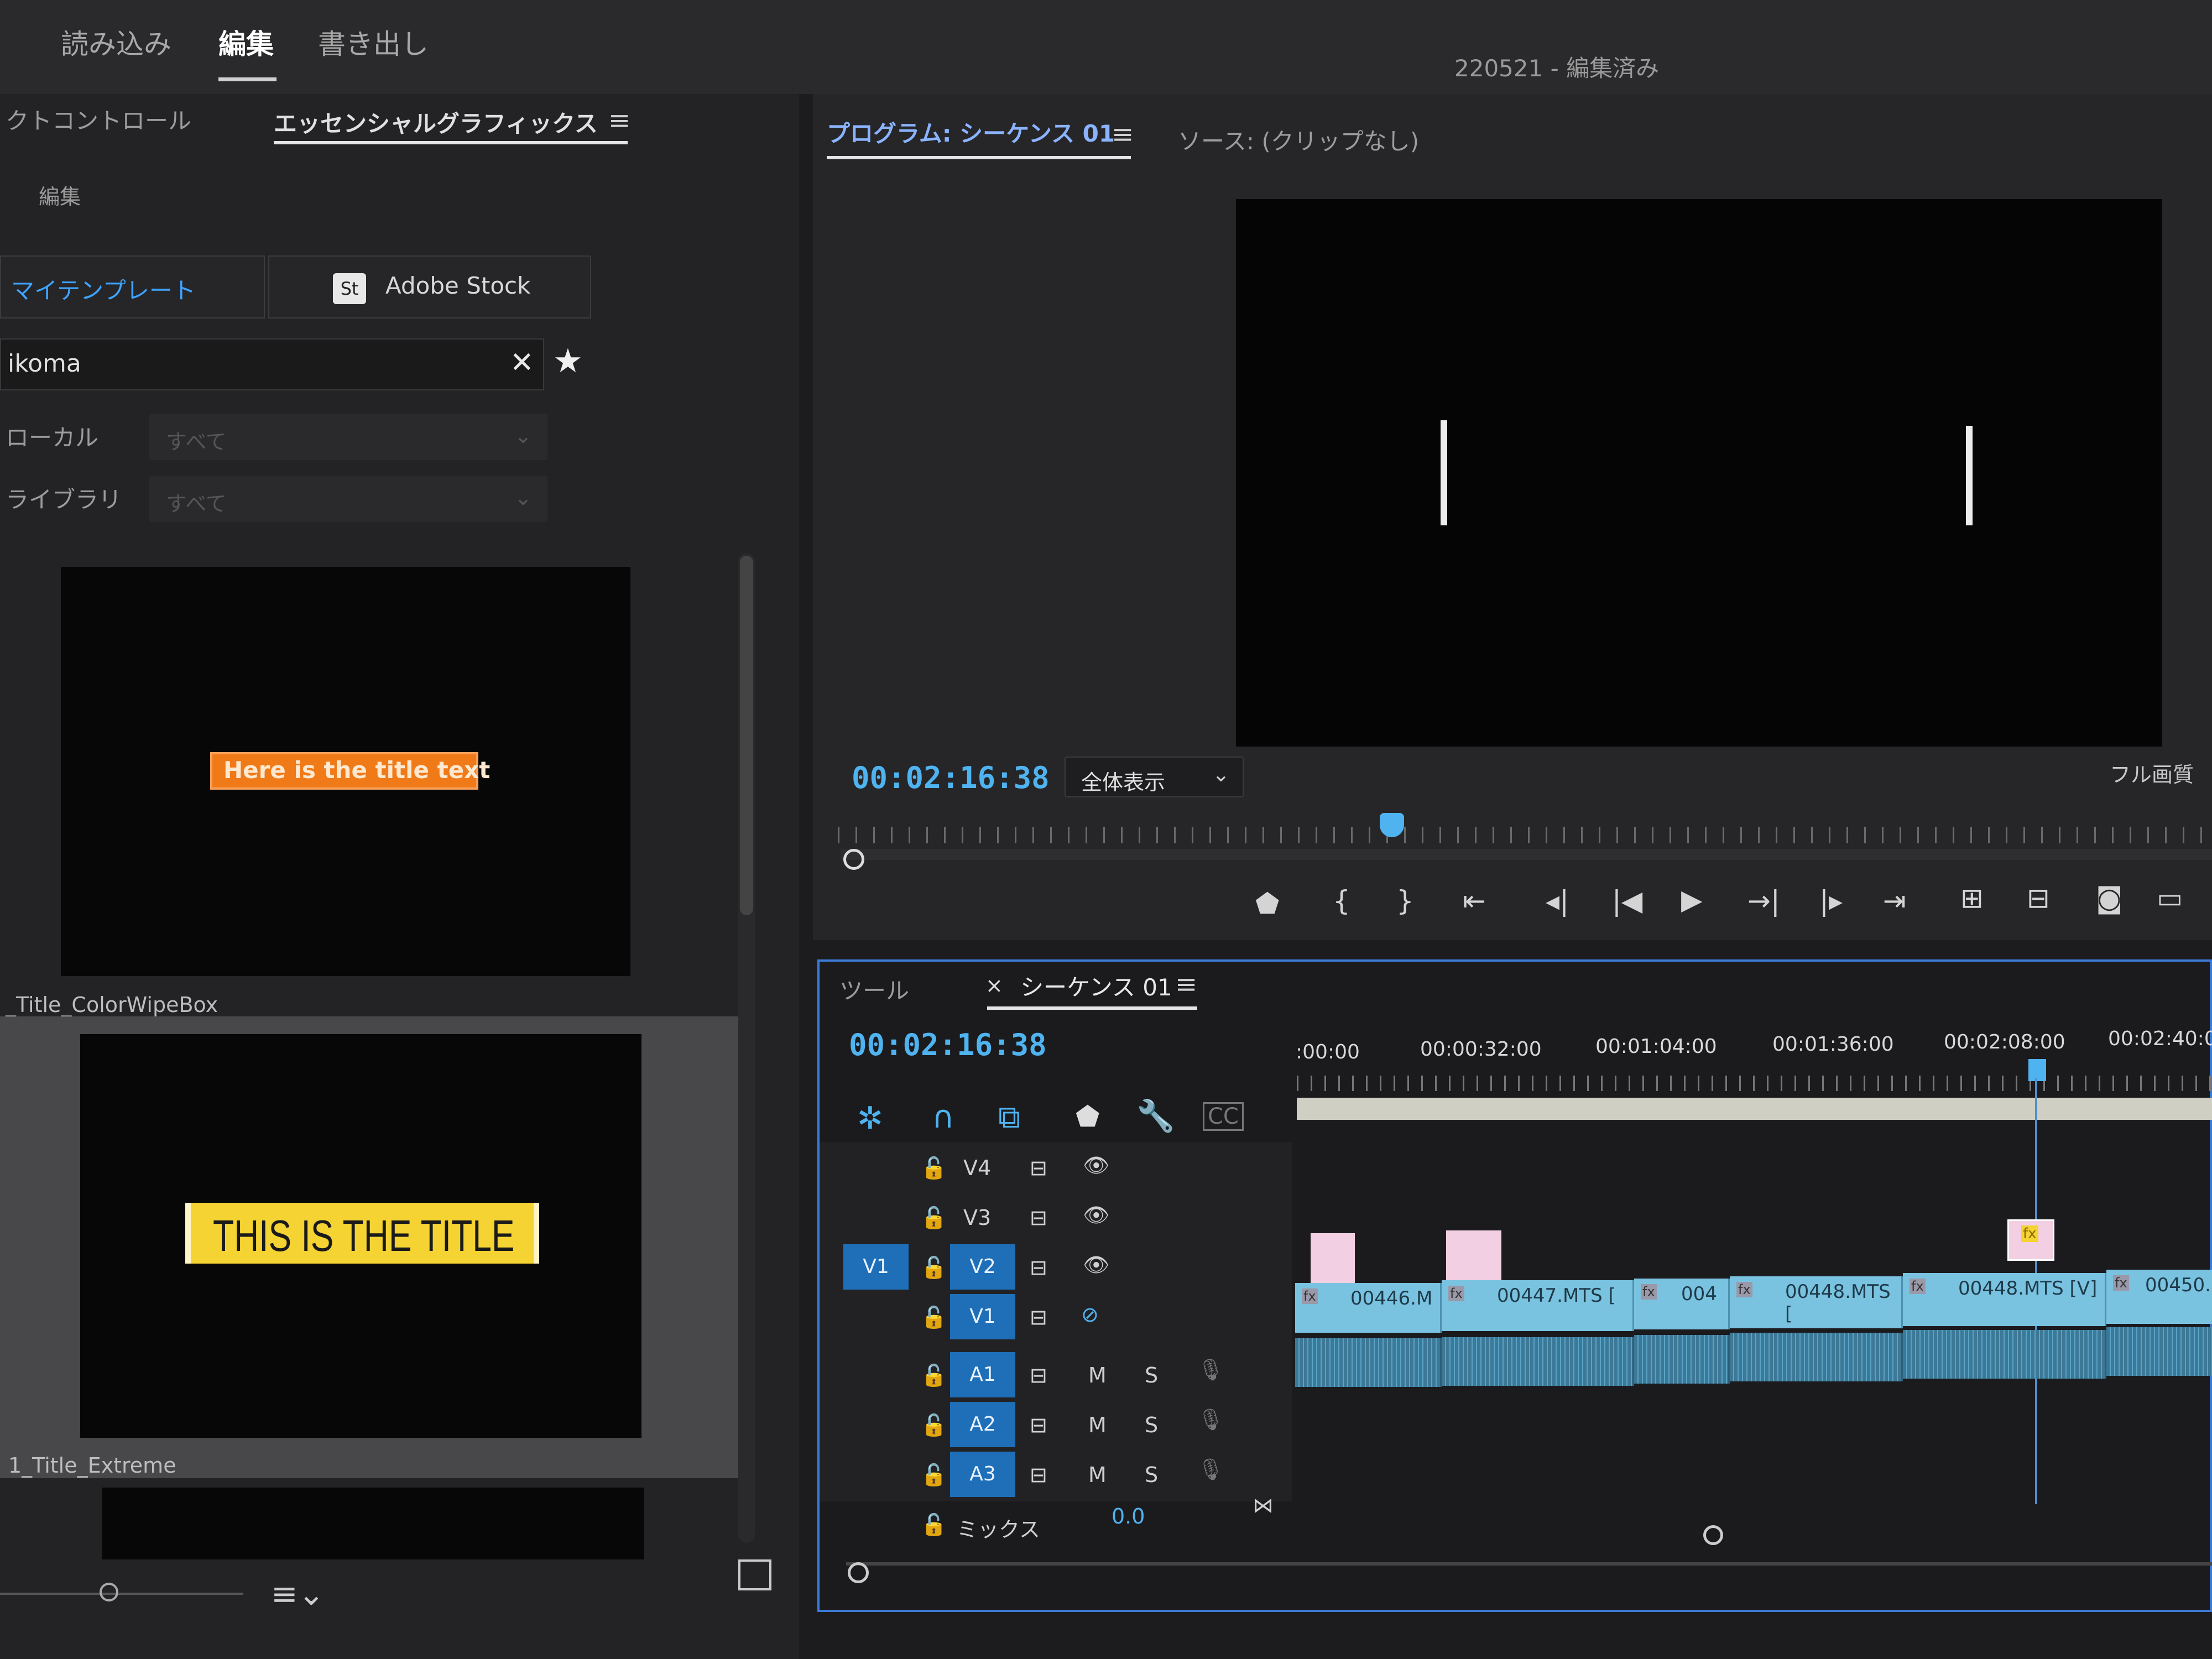 This screenshot has height=1659, width=2212. What do you see at coordinates (971, 132) in the screenshot?
I see `tab-program: プログラム: シーケンス 01` at bounding box center [971, 132].